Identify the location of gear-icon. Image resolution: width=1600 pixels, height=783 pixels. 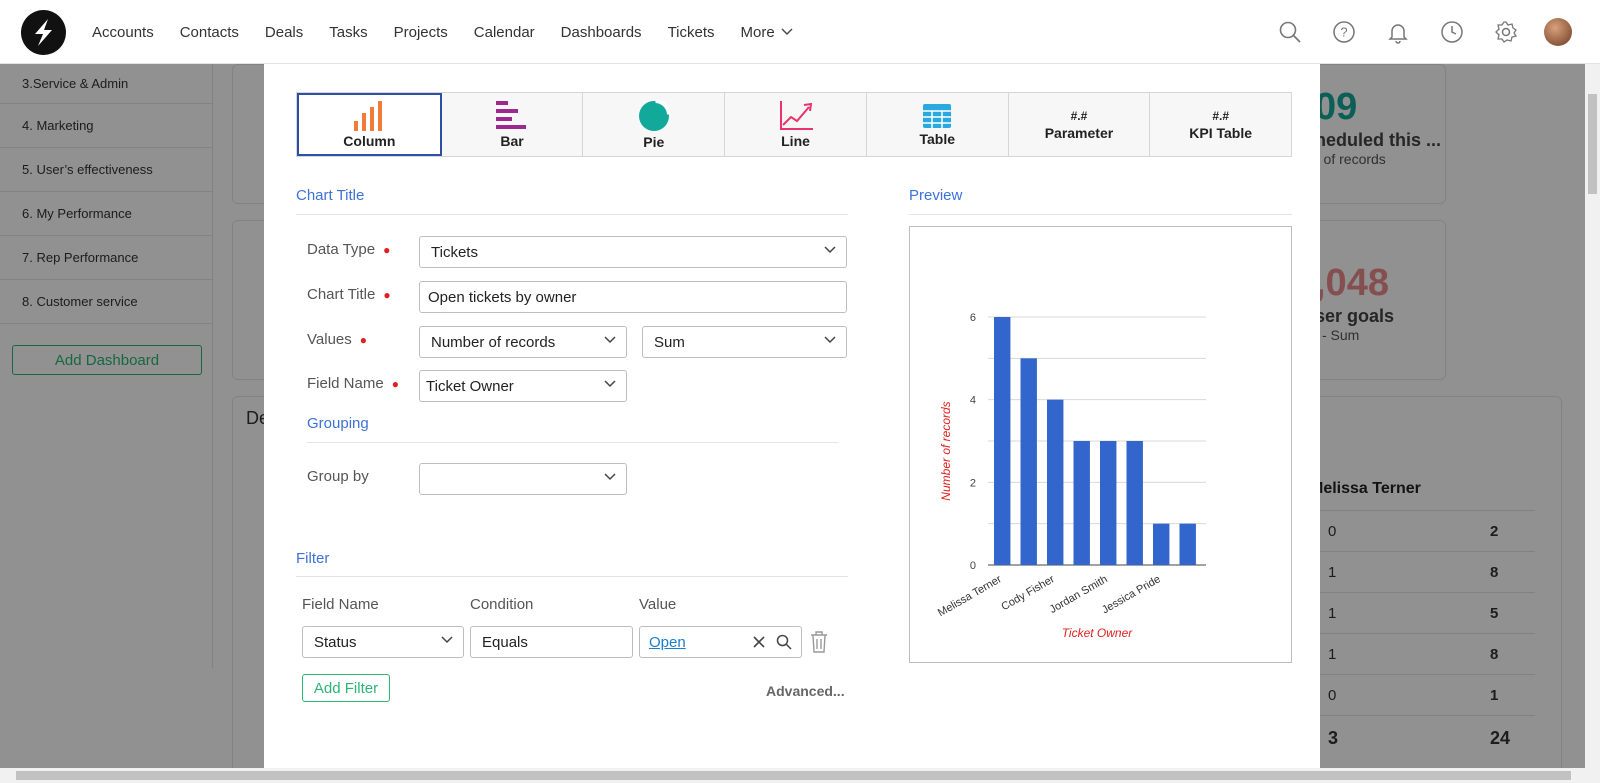
(1506, 32).